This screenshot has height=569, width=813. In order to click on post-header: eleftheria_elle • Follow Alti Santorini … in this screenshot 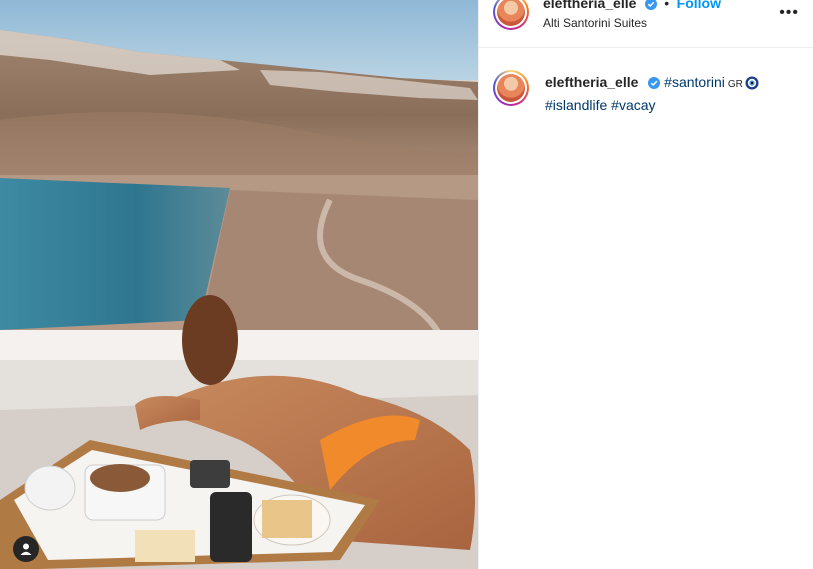, I will do `click(646, 24)`.